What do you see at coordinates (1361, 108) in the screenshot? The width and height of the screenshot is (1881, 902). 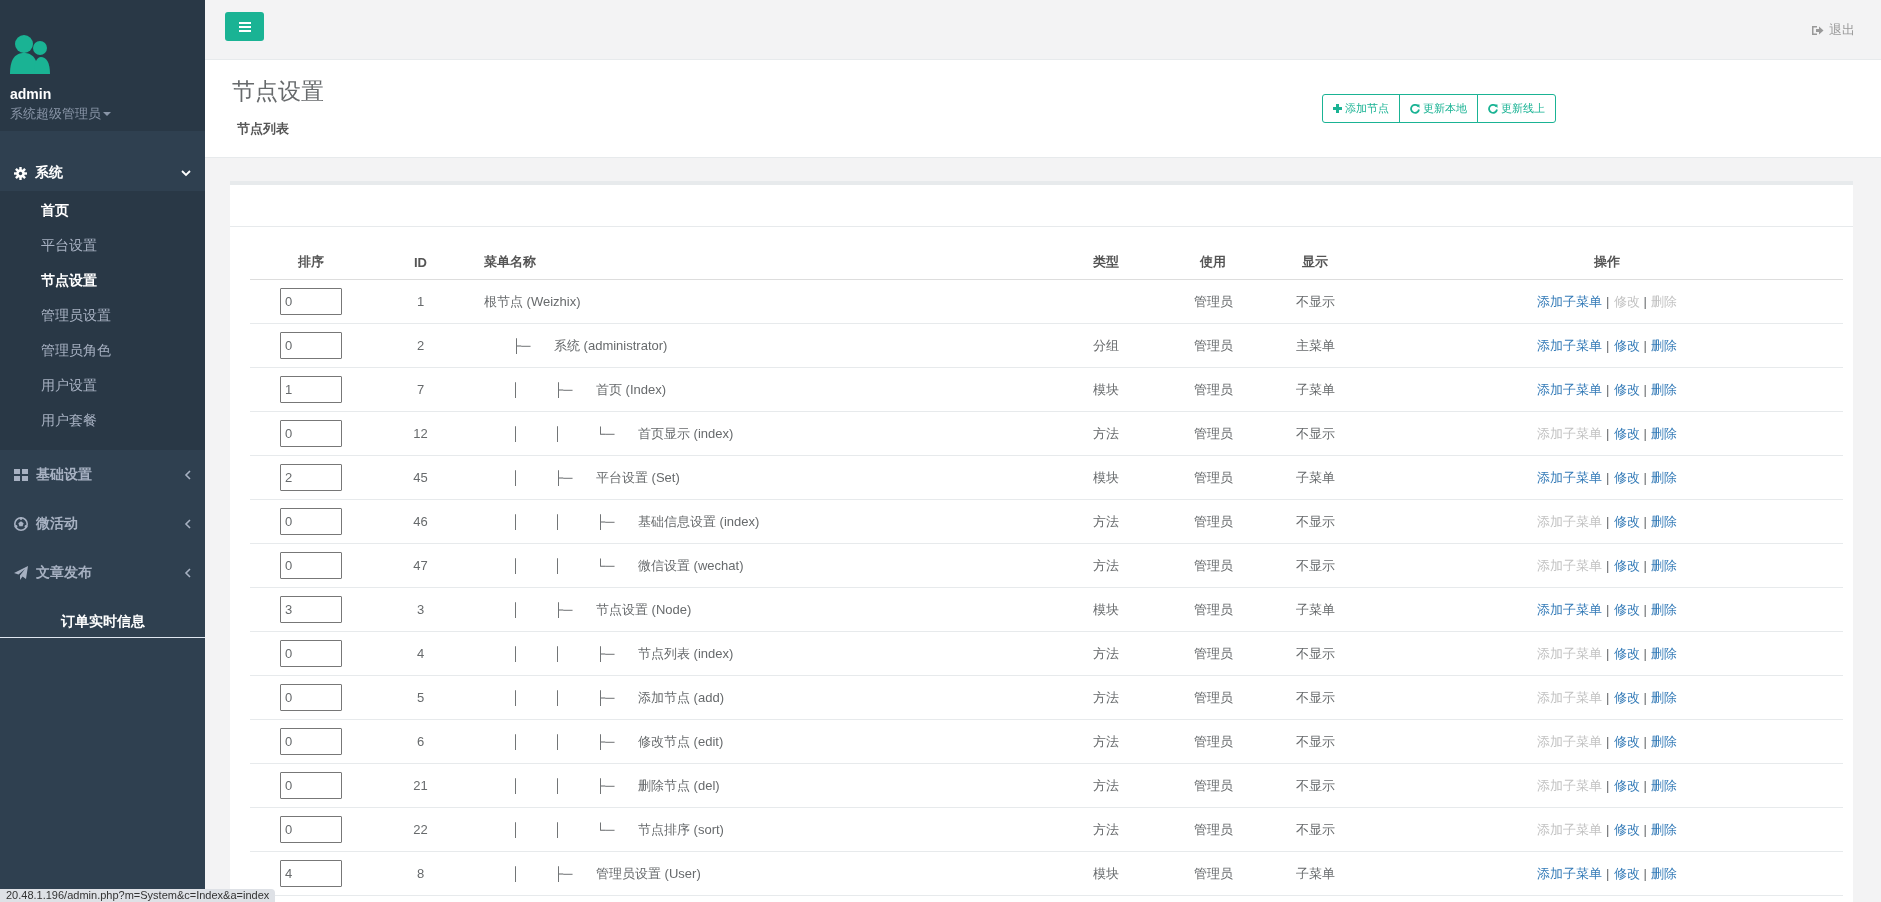 I see `toolbar-button: 添加节点` at bounding box center [1361, 108].